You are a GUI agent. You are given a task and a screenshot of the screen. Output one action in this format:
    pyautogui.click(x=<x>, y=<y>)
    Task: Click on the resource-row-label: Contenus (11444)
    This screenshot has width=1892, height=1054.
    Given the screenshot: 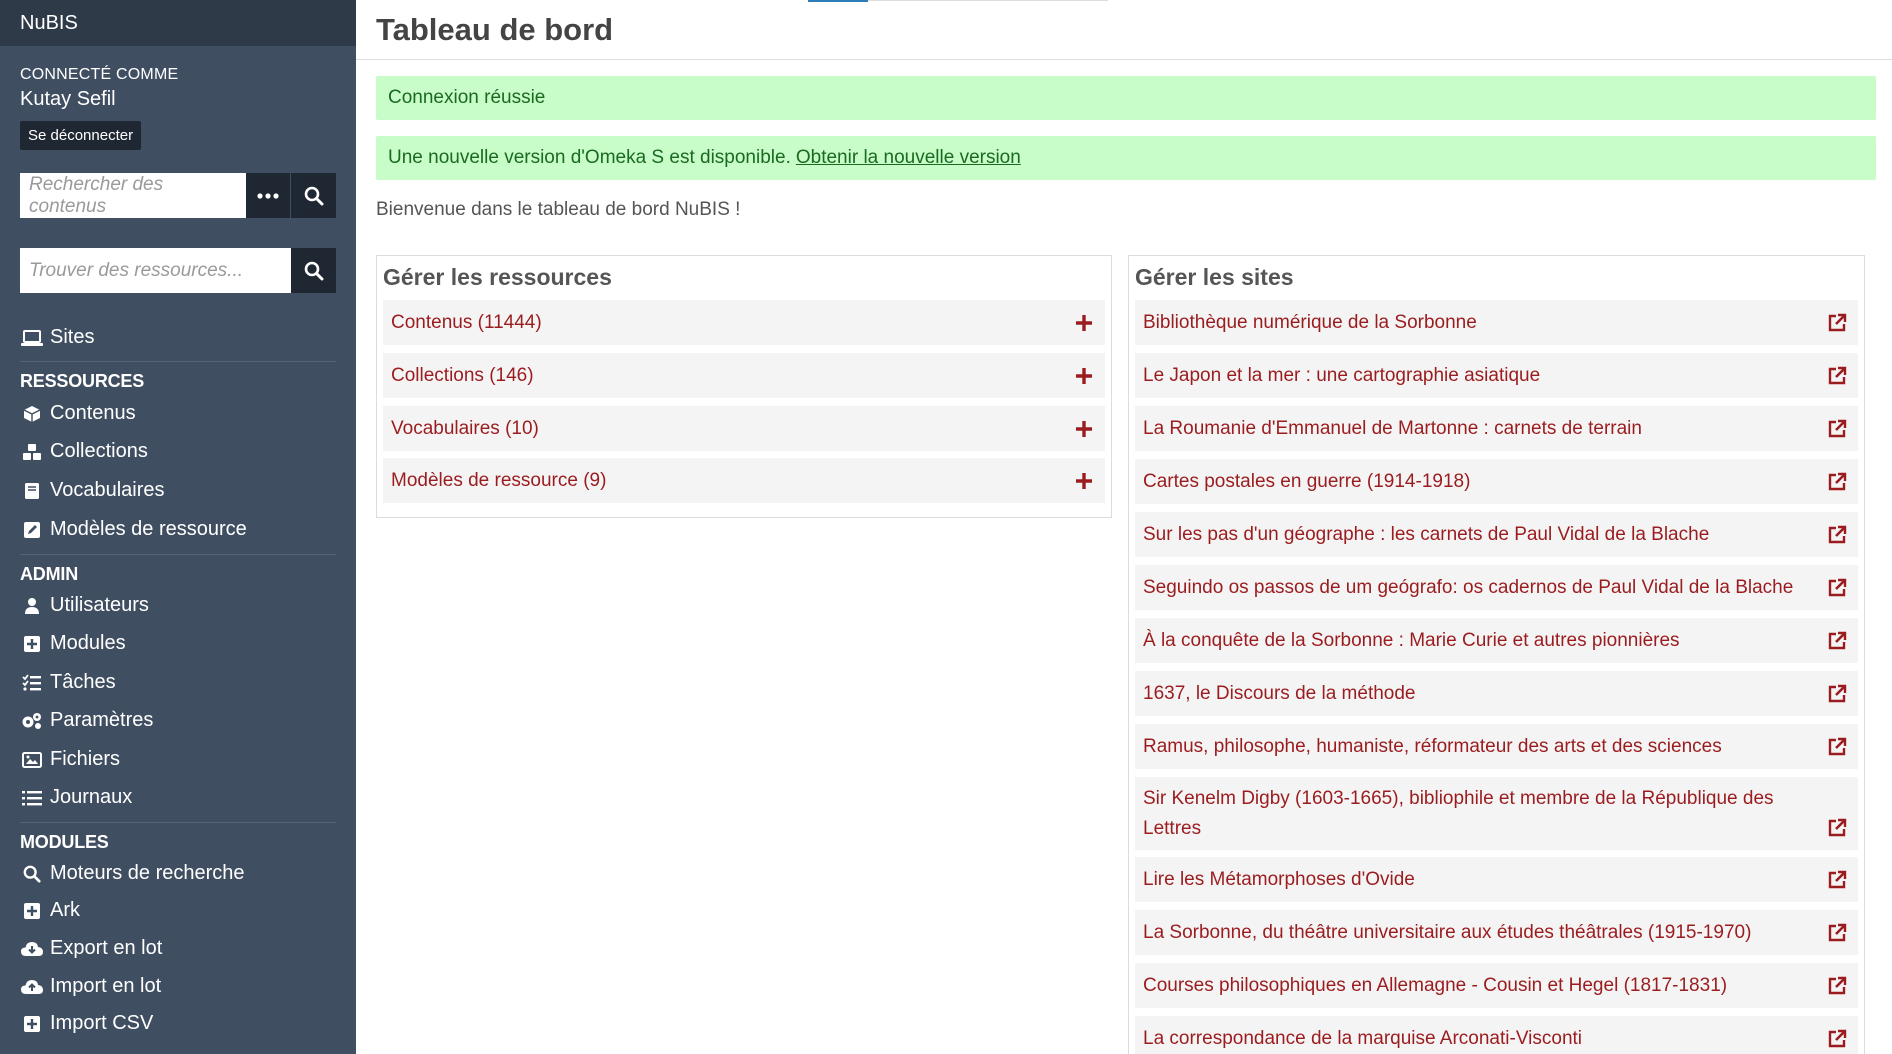 What is the action you would take?
    pyautogui.click(x=727, y=323)
    